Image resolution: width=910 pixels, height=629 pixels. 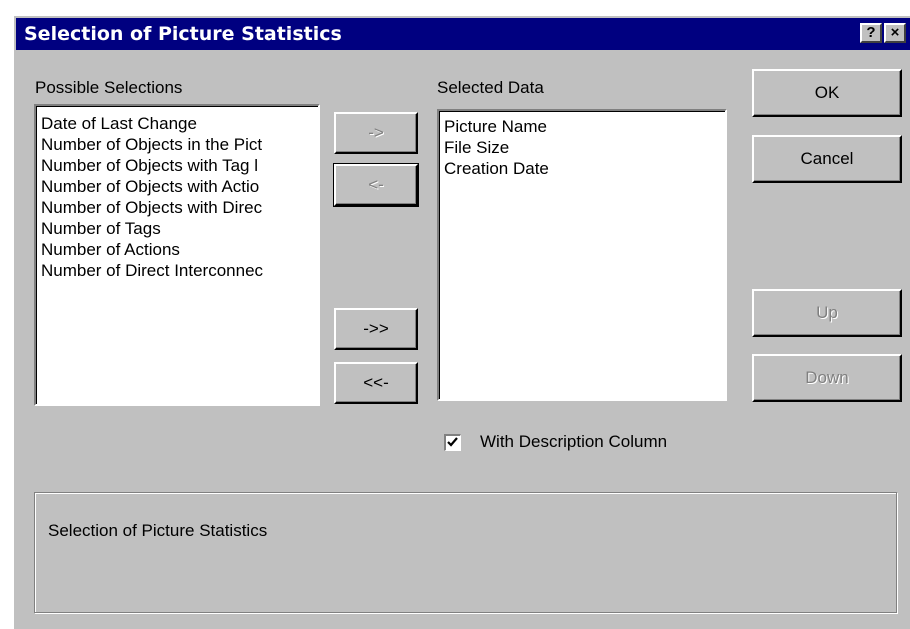 I want to click on list-item: Number of Objects with Tag l, so click(x=177, y=165).